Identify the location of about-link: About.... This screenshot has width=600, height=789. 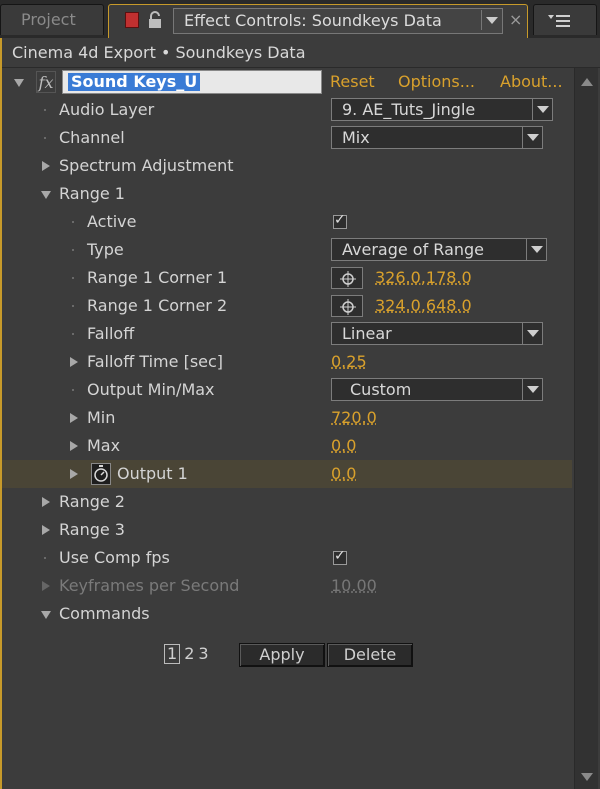
(531, 82).